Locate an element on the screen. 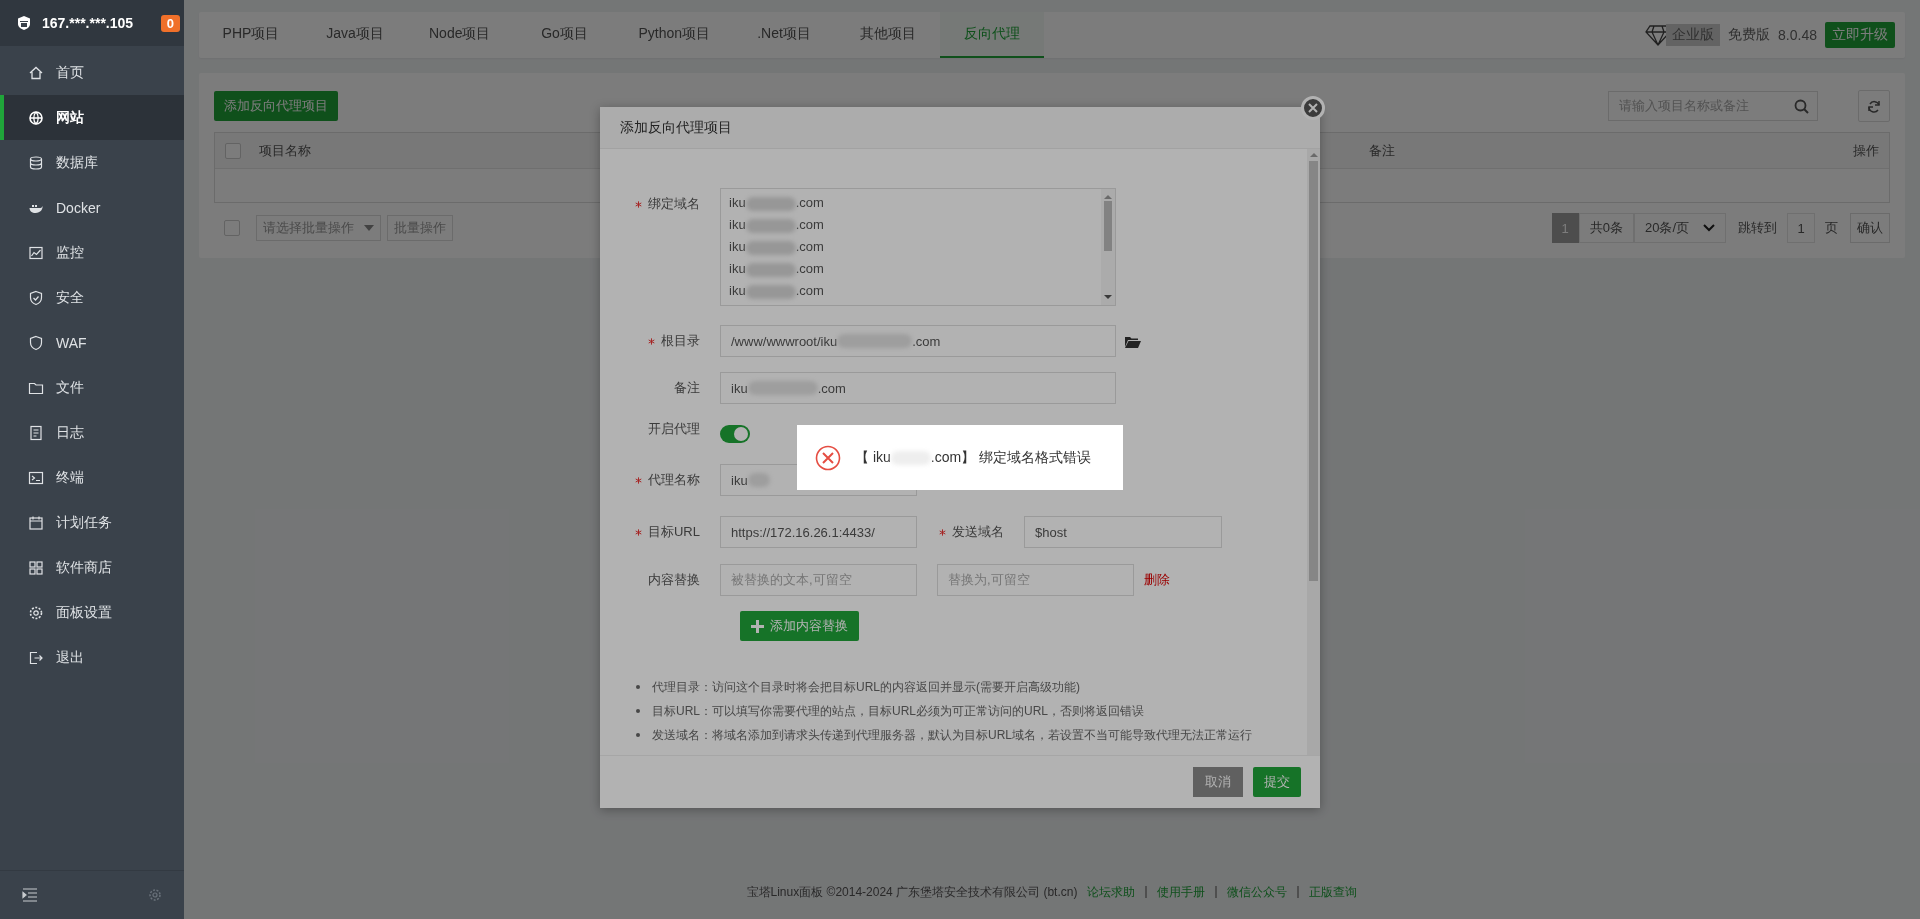  tab: .Net项目 is located at coordinates (784, 35).